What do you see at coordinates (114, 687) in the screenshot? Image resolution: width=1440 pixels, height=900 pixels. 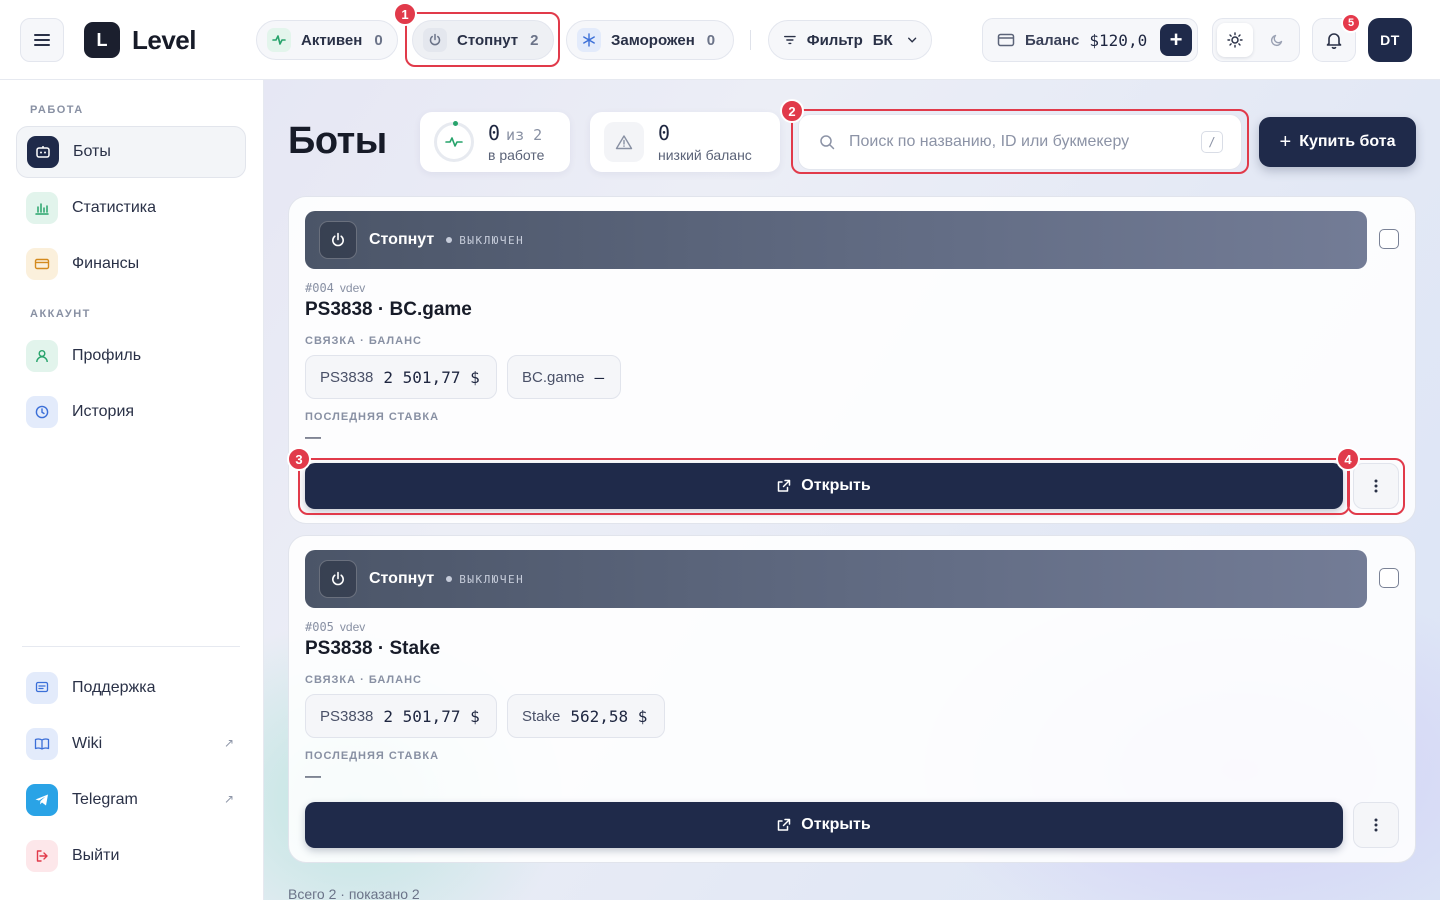 I see `sidebar-item-label: Поддержка` at bounding box center [114, 687].